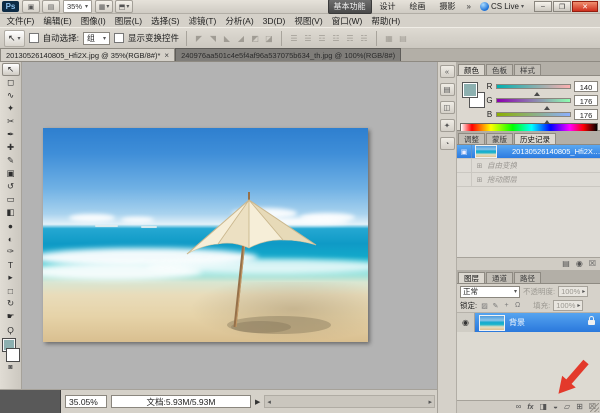 The image size is (600, 413). Describe the element at coordinates (347, 21) in the screenshot. I see `menu-window: 窗口(W)` at that location.